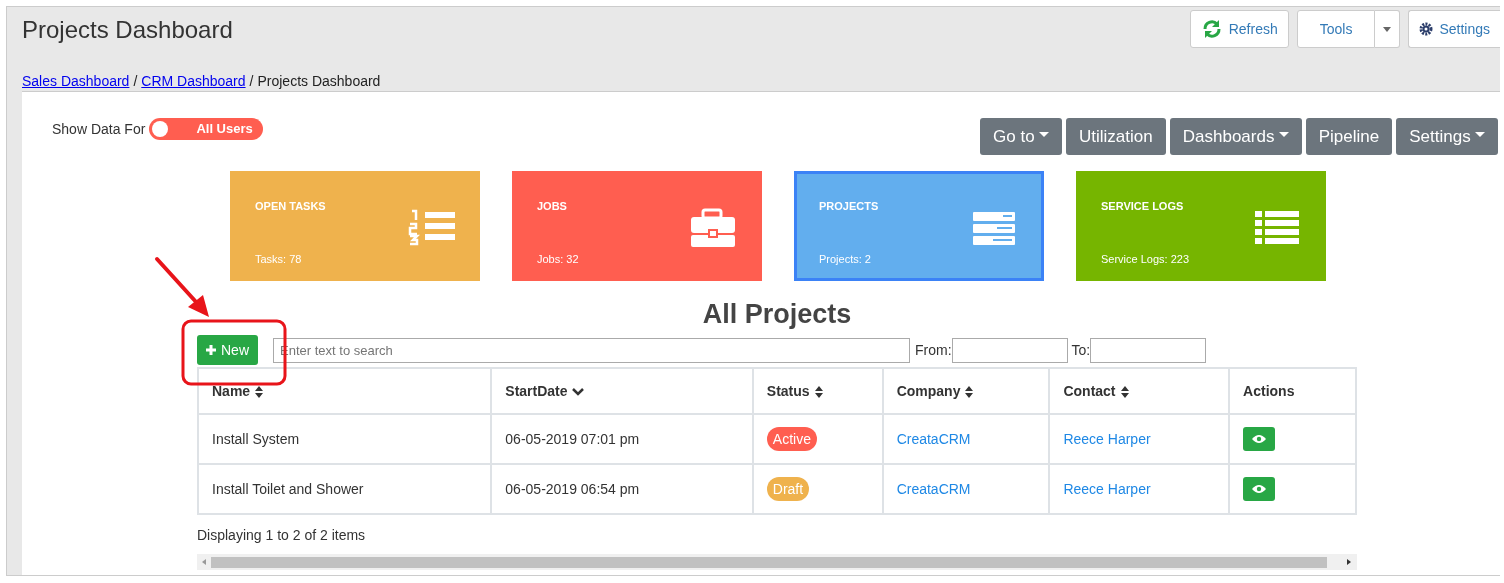 The width and height of the screenshot is (1504, 583). I want to click on settings-icon, so click(1426, 29).